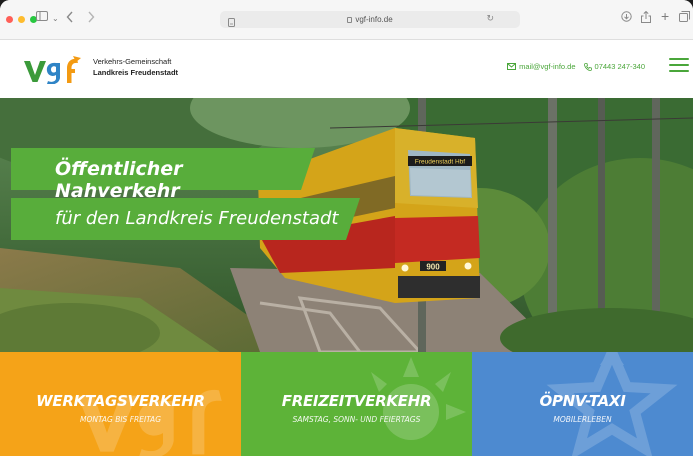 This screenshot has width=693, height=456. What do you see at coordinates (582, 419) in the screenshot?
I see `tile-subtitle: MOBILERLEBEN` at bounding box center [582, 419].